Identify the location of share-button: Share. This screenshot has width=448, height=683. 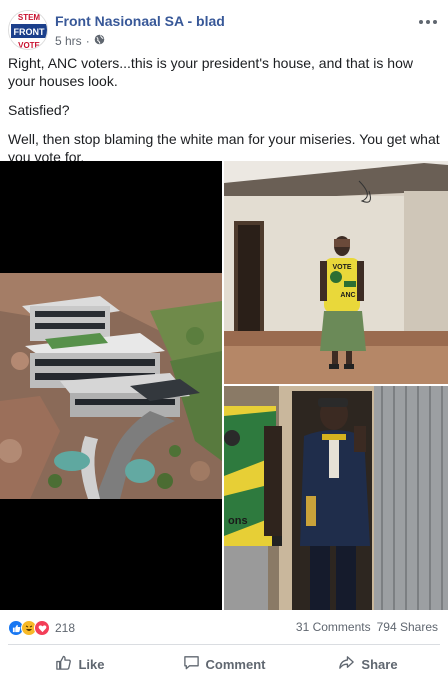
(368, 664).